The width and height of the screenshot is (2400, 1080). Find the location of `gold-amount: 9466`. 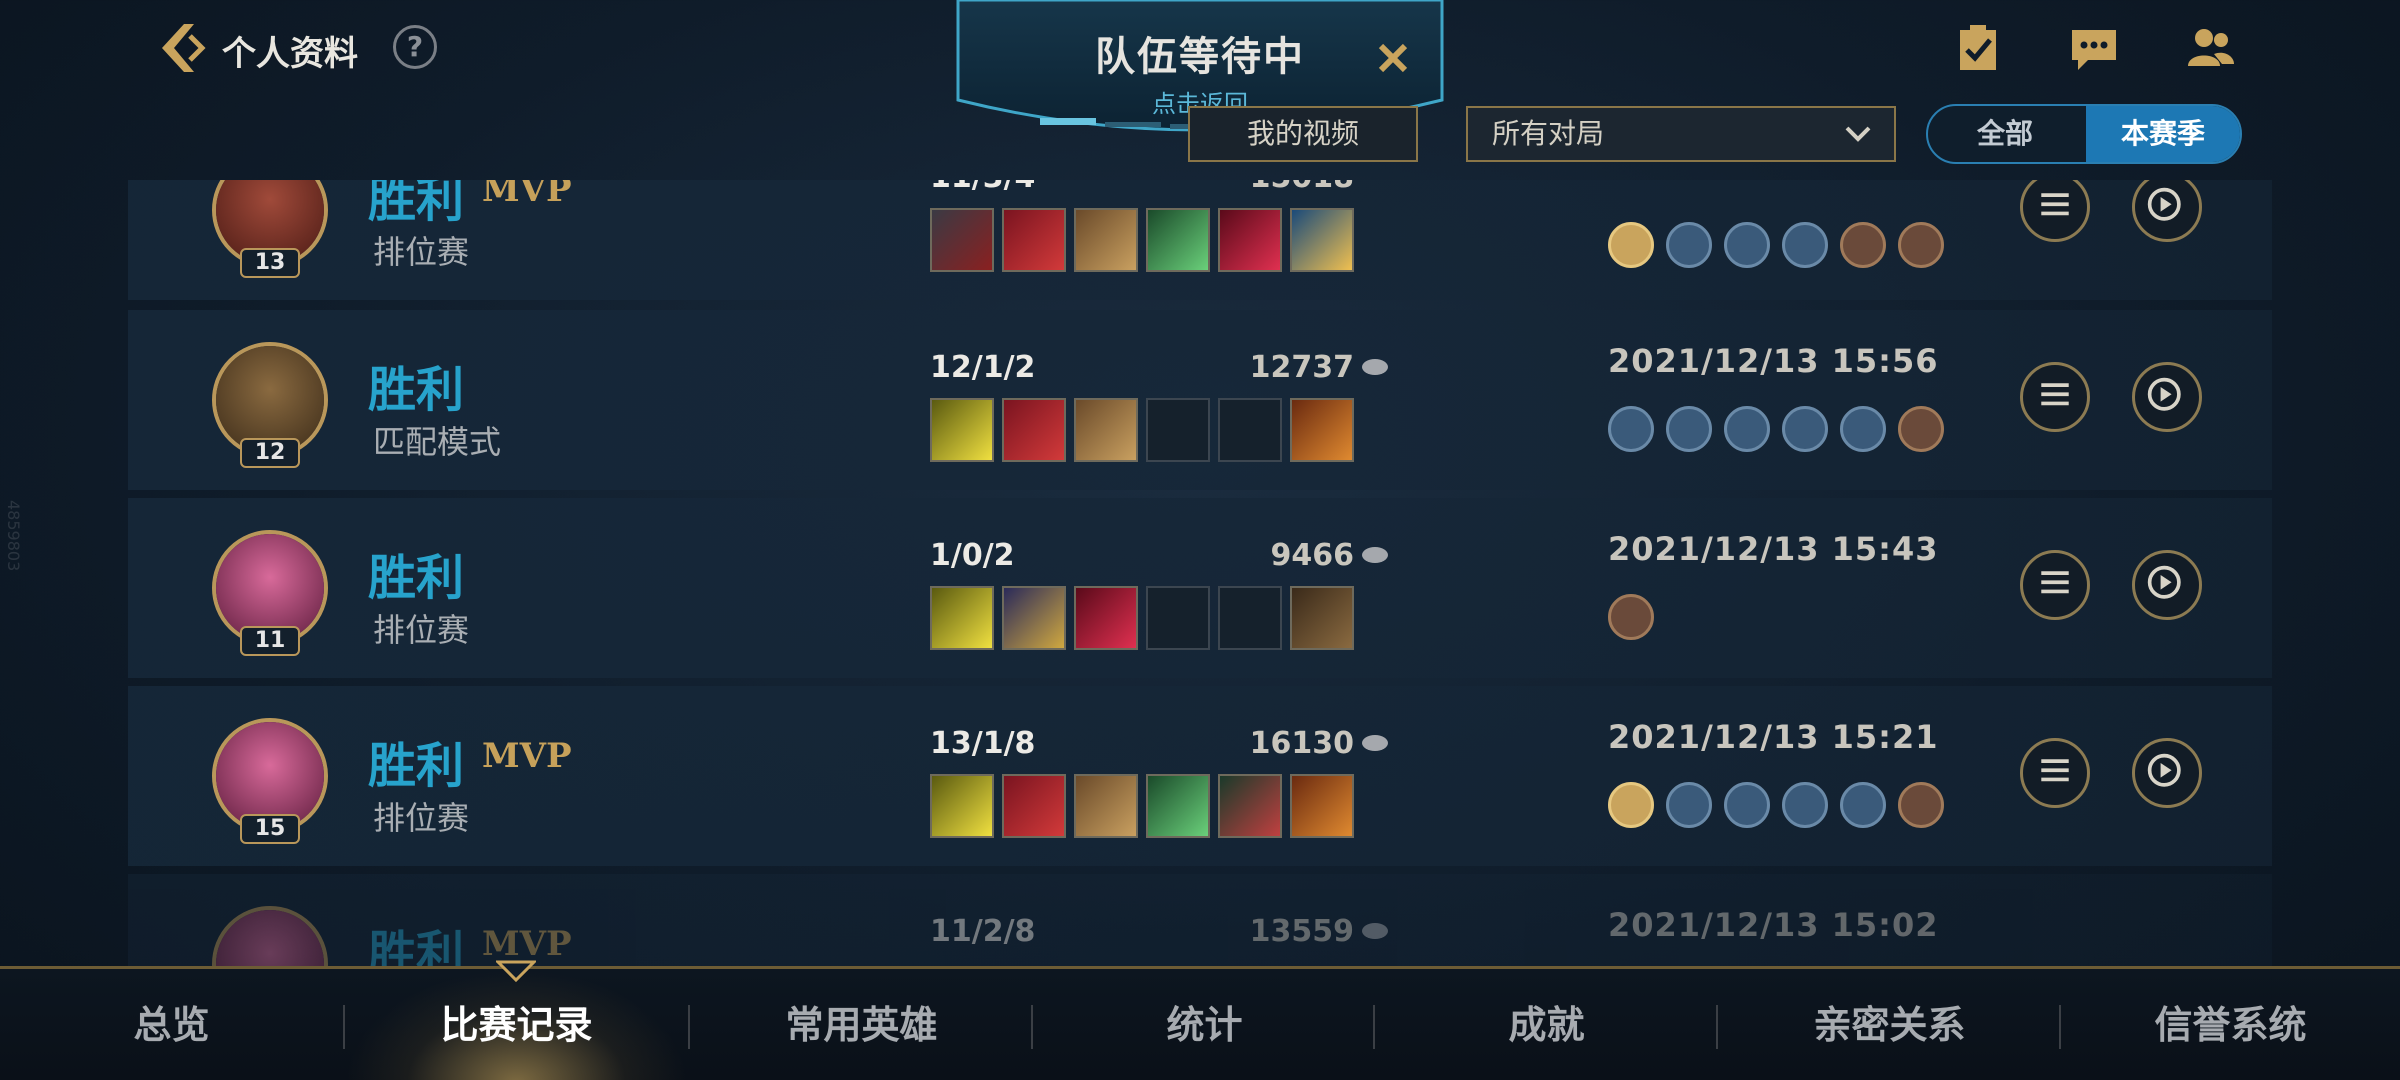

gold-amount: 9466 is located at coordinates (1312, 555).